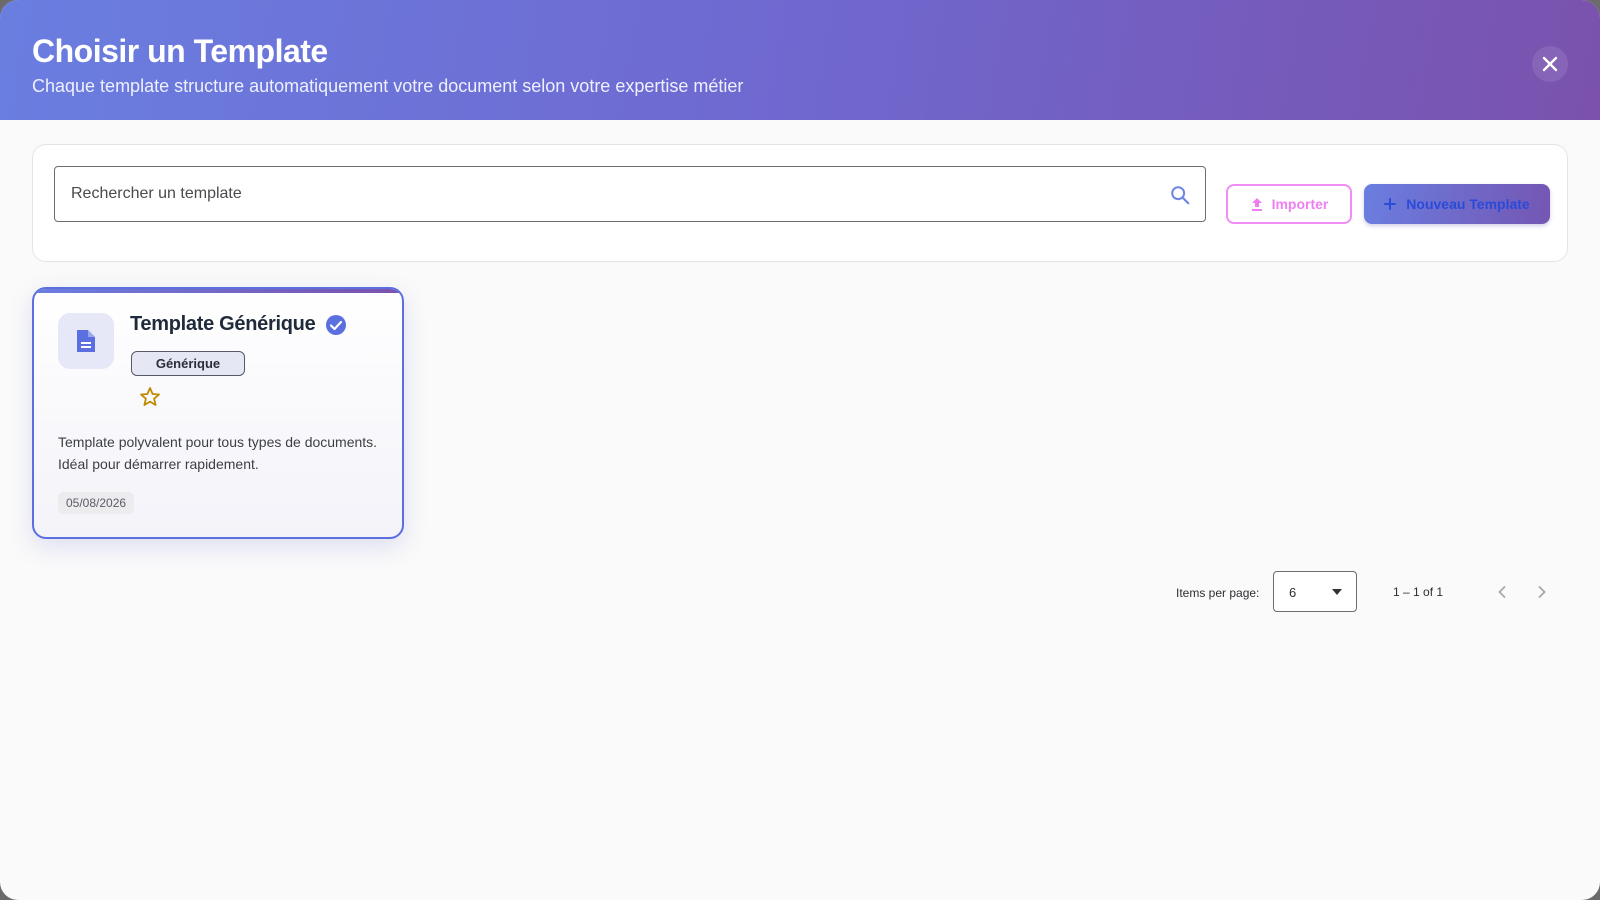  Describe the element at coordinates (1300, 204) in the screenshot. I see `import-button-label: Importer` at that location.